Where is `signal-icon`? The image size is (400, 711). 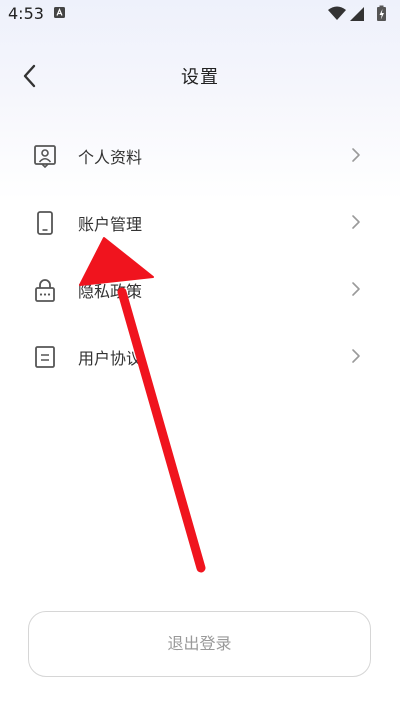
signal-icon is located at coordinates (357, 14).